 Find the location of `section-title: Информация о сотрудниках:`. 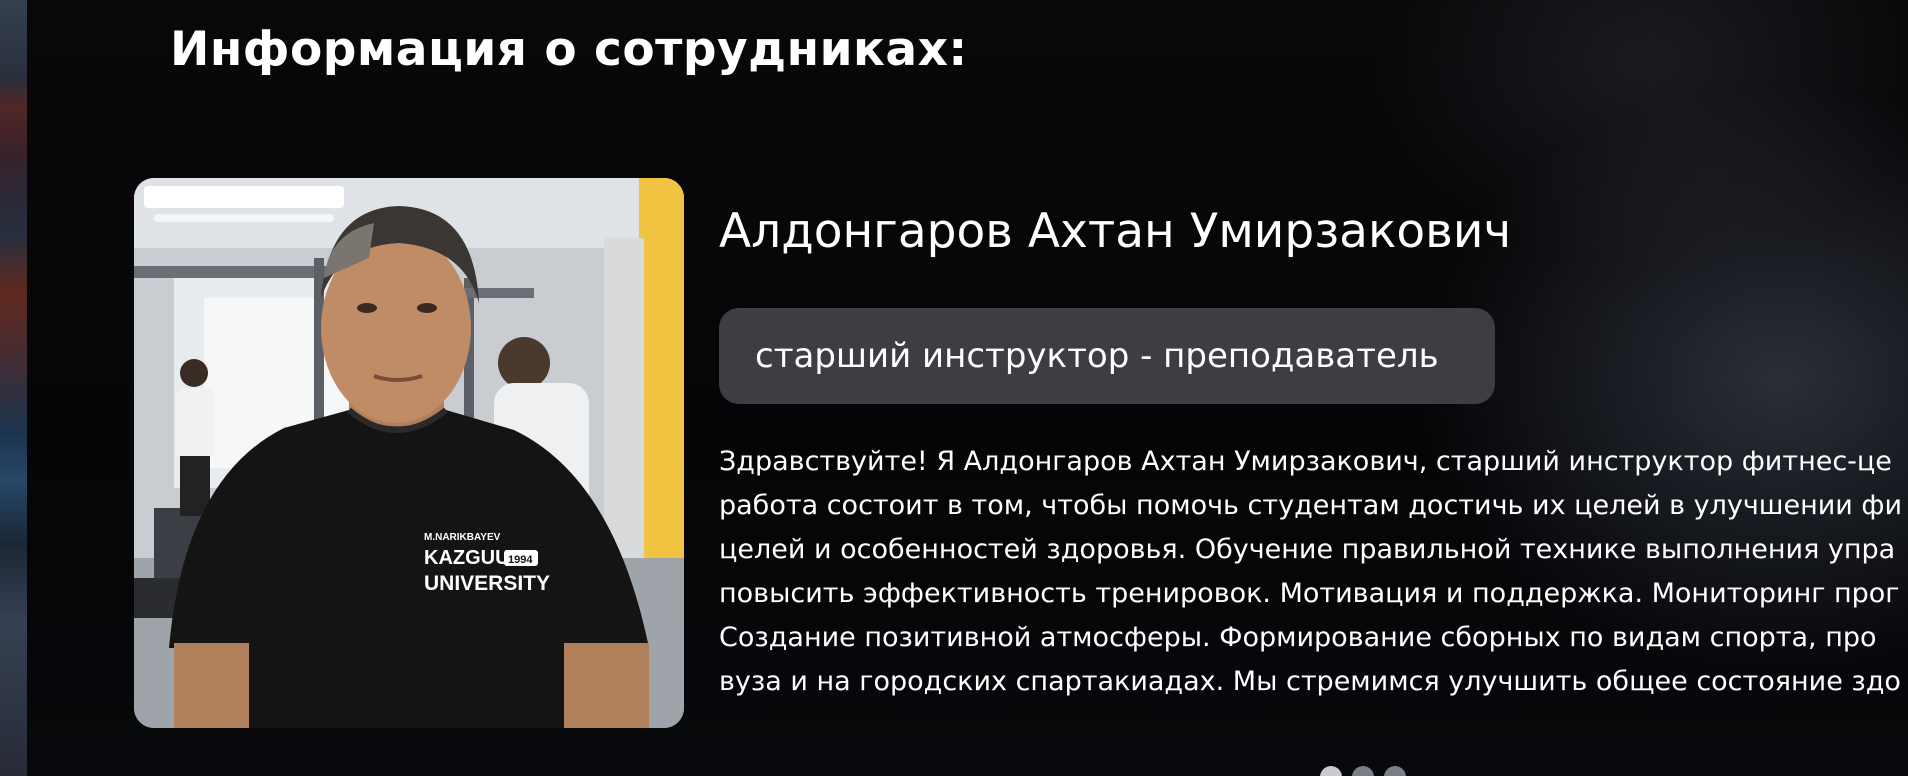

section-title: Информация о сотрудниках: is located at coordinates (569, 49).